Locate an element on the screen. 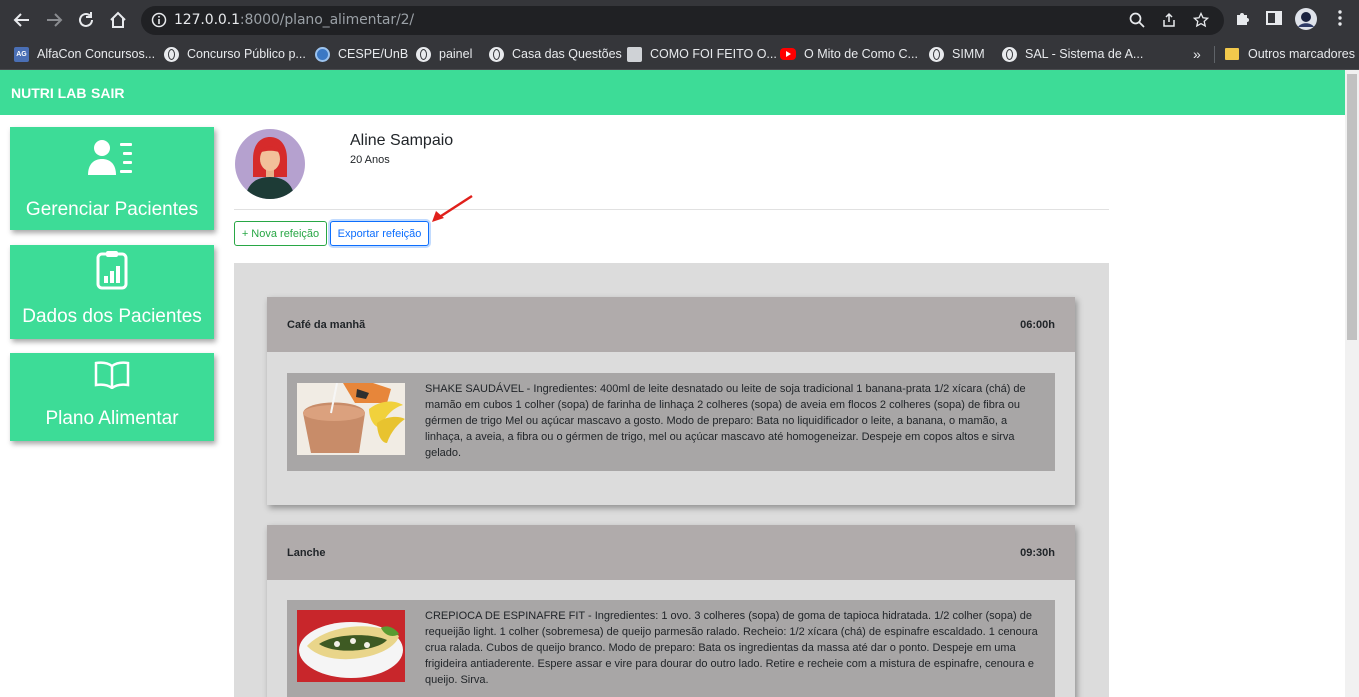 This screenshot has height=697, width=1359. bookmarks-overflow-button: » is located at coordinates (1197, 54).